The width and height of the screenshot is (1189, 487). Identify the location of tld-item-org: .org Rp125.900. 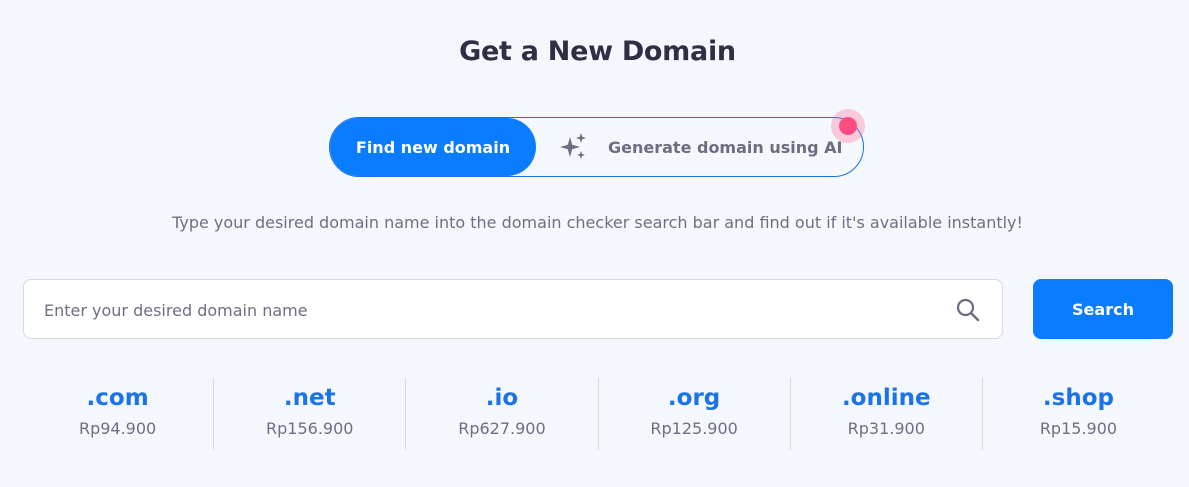
(695, 414).